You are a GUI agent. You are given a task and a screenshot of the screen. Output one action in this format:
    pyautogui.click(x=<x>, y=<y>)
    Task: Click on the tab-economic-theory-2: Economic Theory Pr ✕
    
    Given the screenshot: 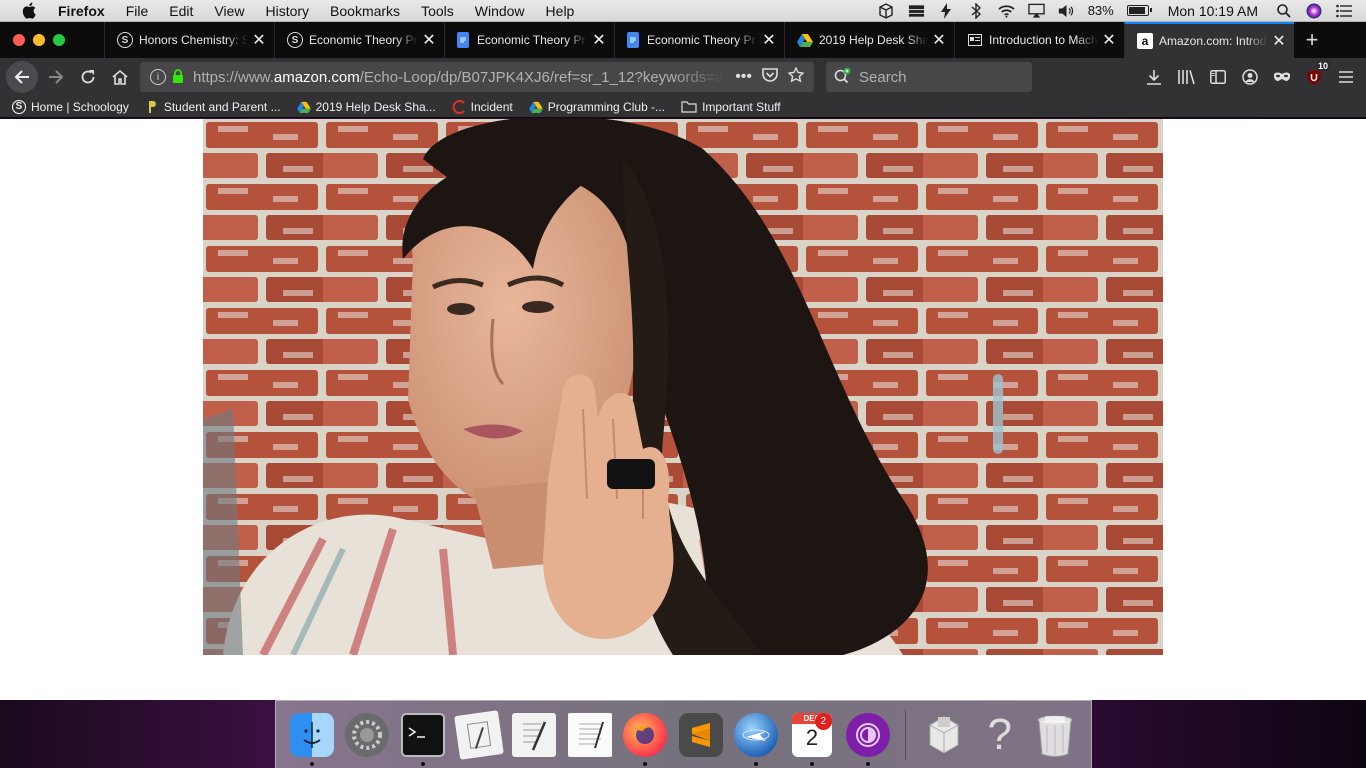 What is the action you would take?
    pyautogui.click(x=529, y=40)
    